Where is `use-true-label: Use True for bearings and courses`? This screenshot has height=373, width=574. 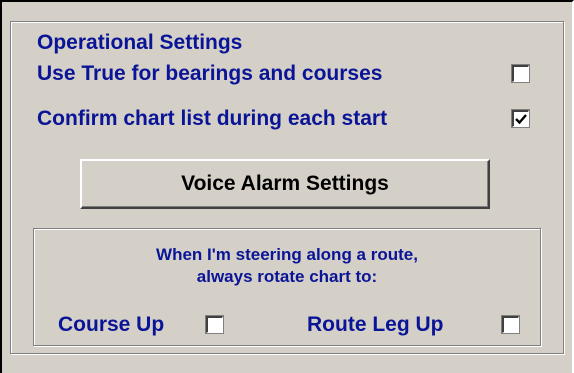 use-true-label: Use True for bearings and courses is located at coordinates (210, 73).